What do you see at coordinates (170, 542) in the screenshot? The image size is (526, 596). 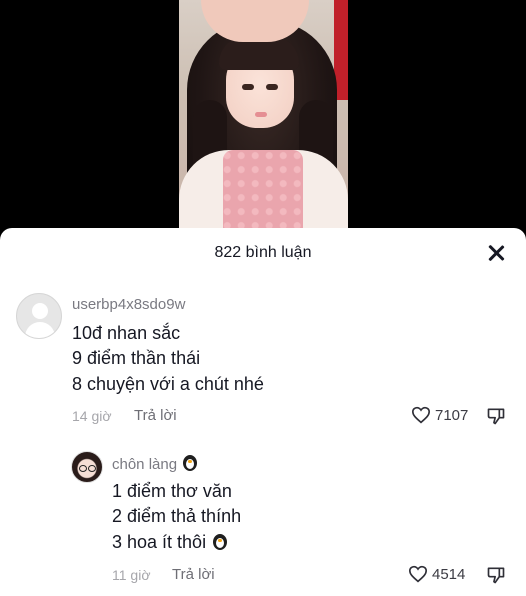 I see `reply-text-line-3: 3 hoa ít thôi` at bounding box center [170, 542].